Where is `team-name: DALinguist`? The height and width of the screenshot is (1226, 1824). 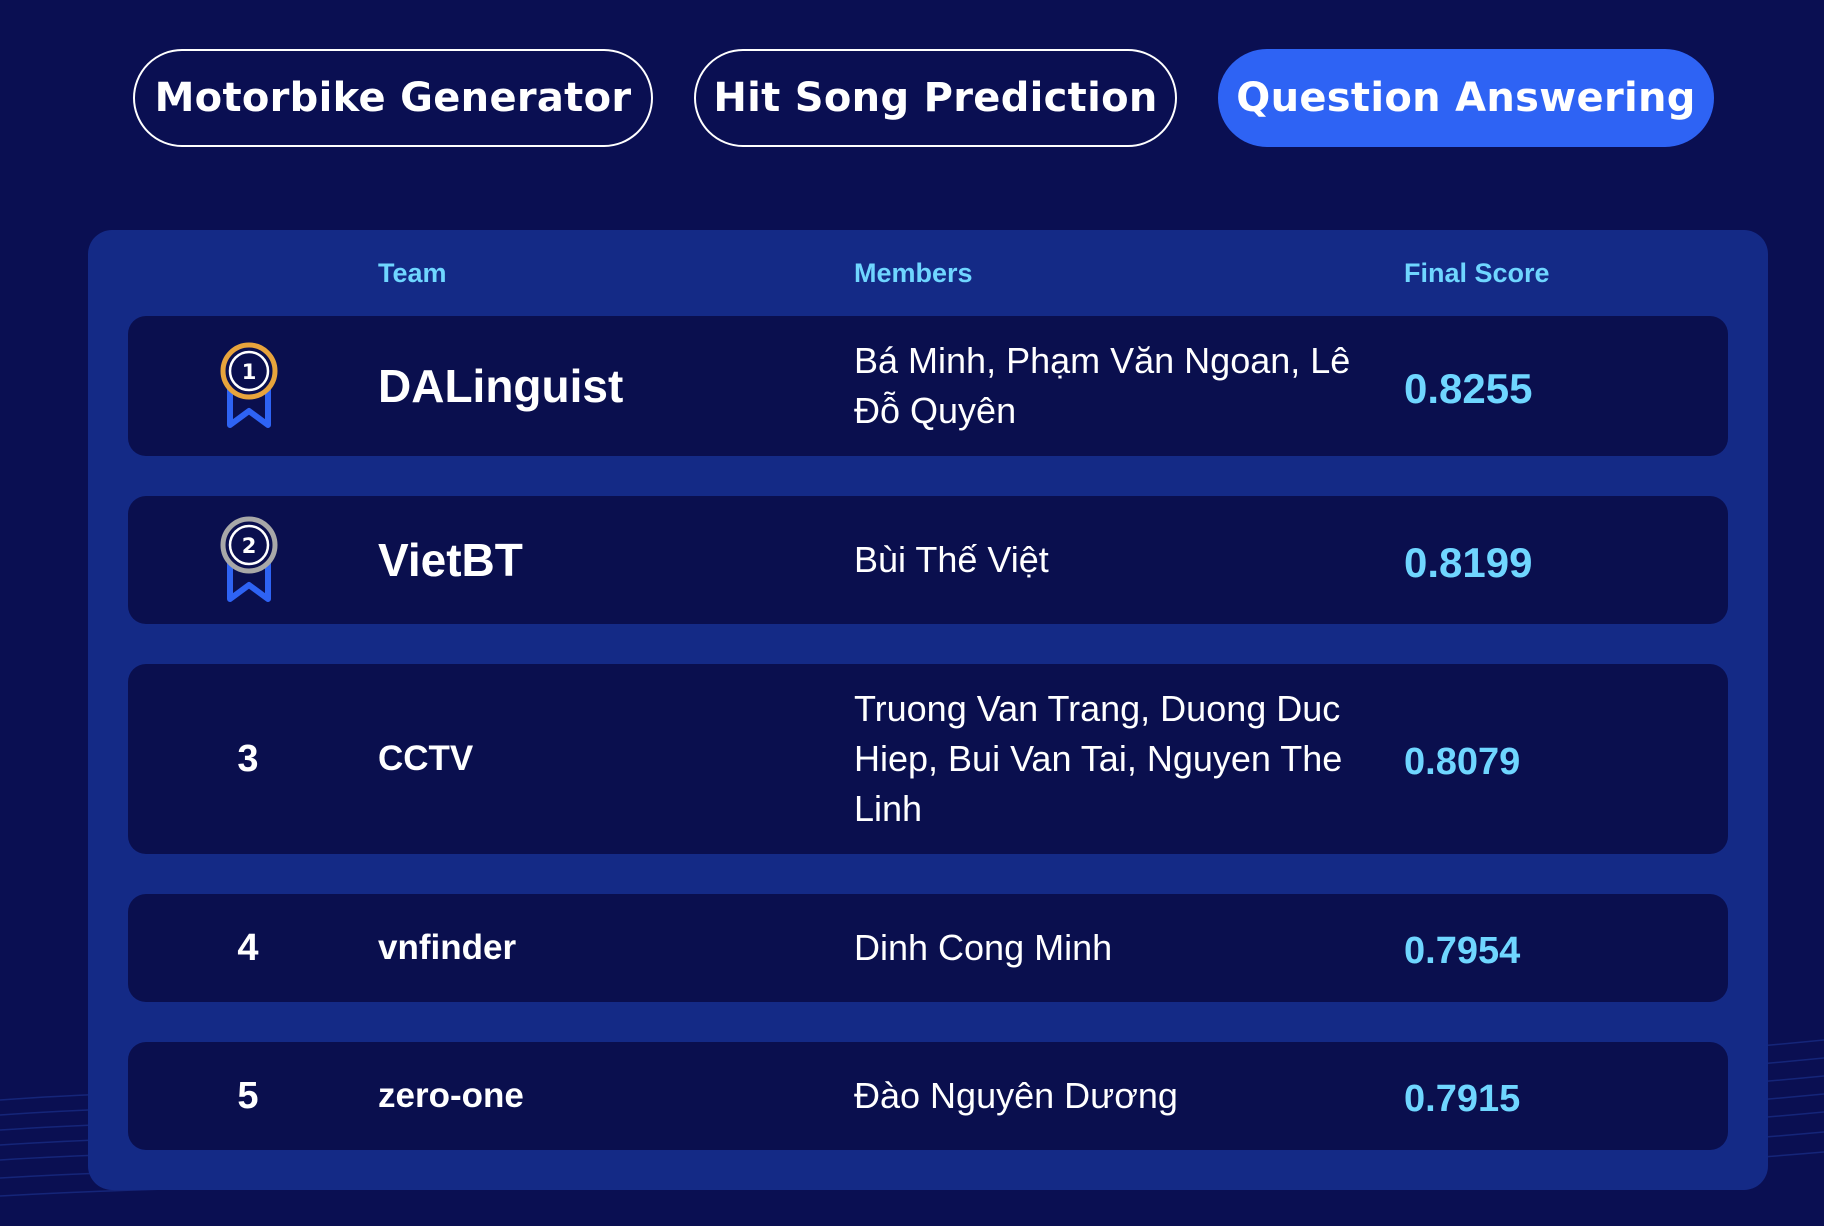 team-name: DALinguist is located at coordinates (501, 386).